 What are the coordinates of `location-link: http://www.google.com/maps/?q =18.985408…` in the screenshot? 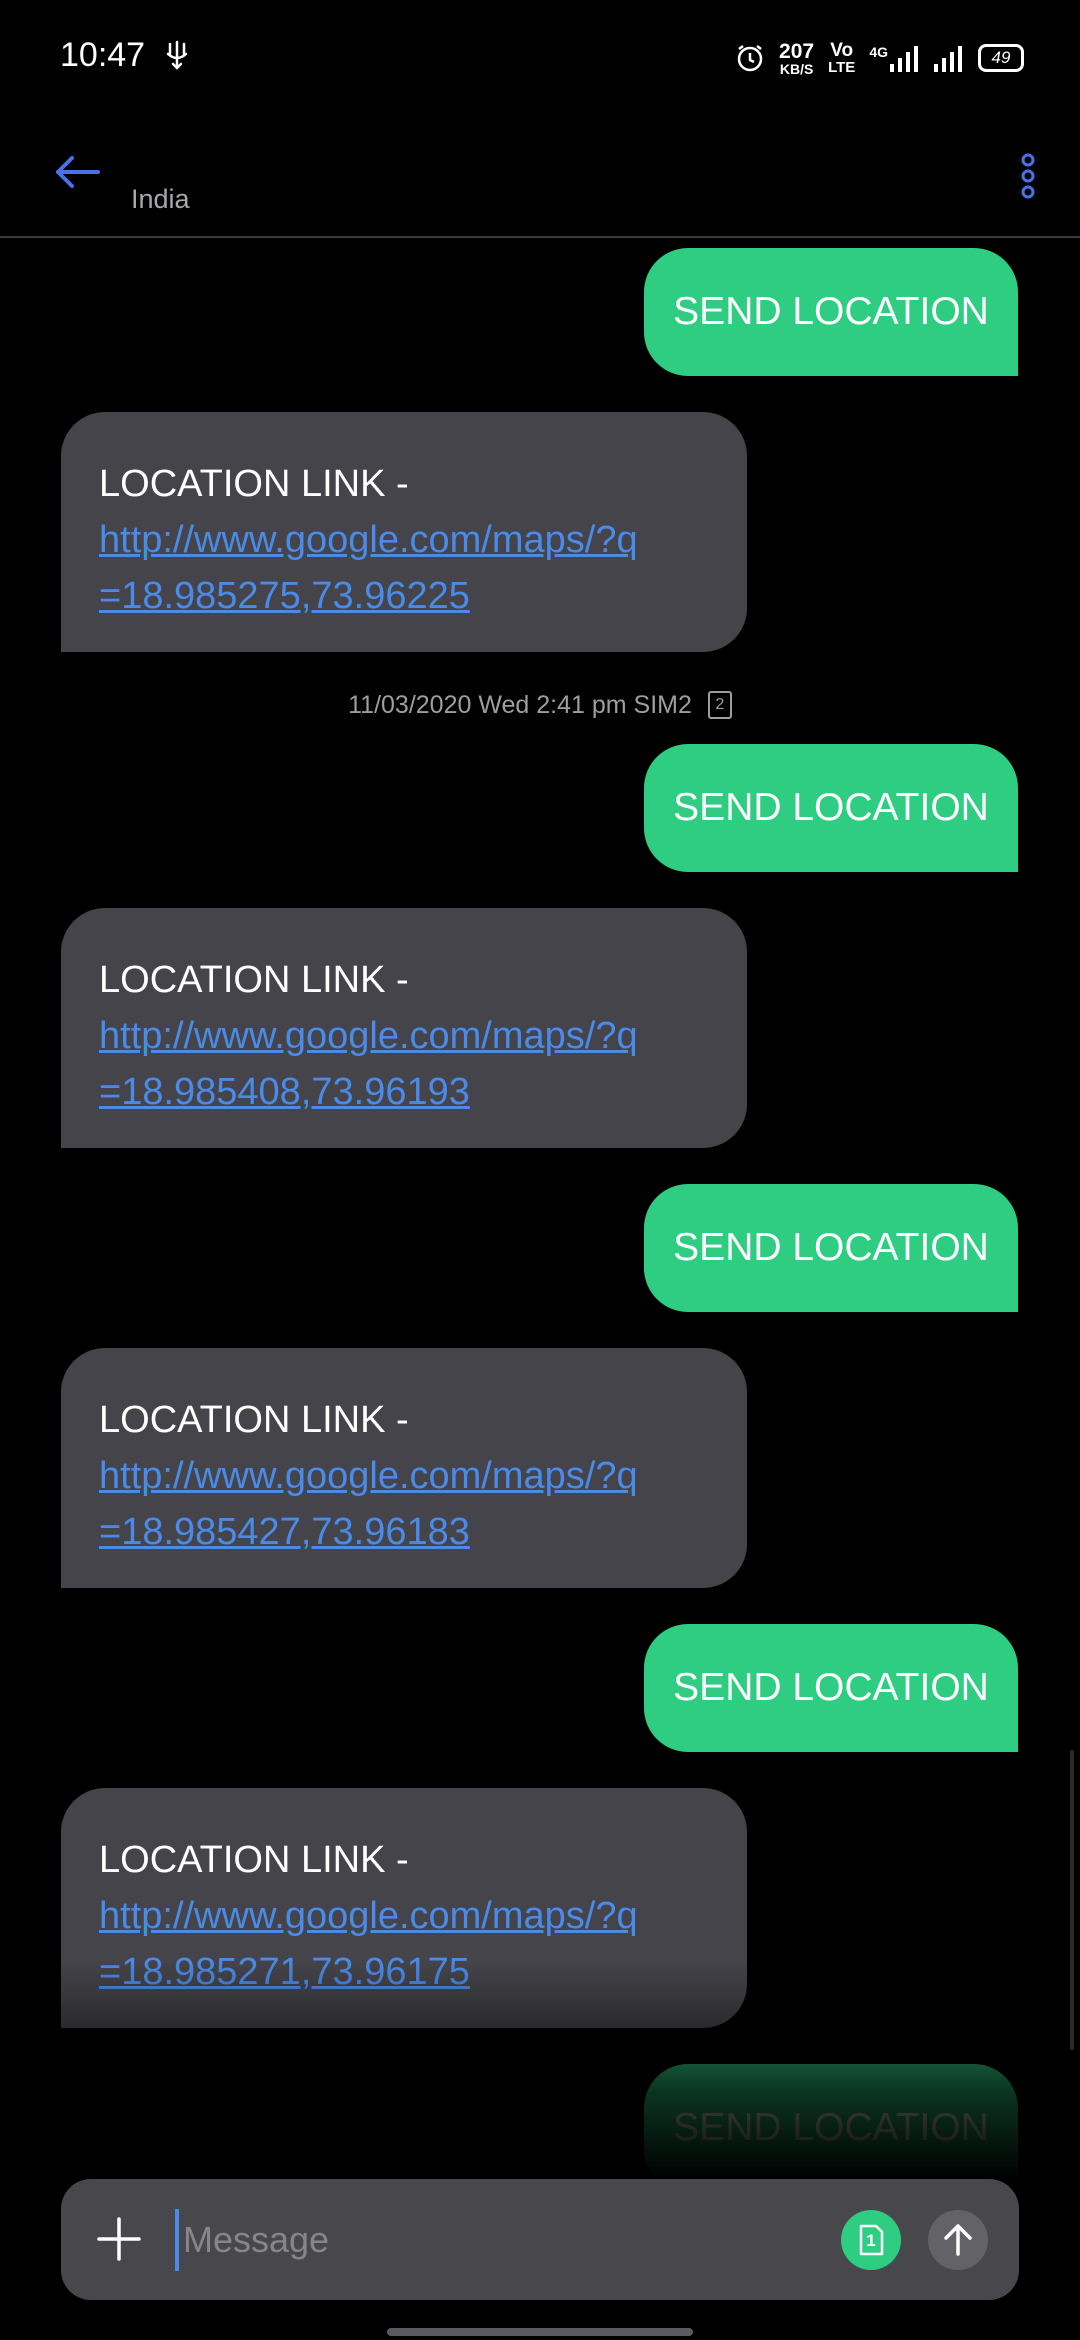 It's located at (404, 1064).